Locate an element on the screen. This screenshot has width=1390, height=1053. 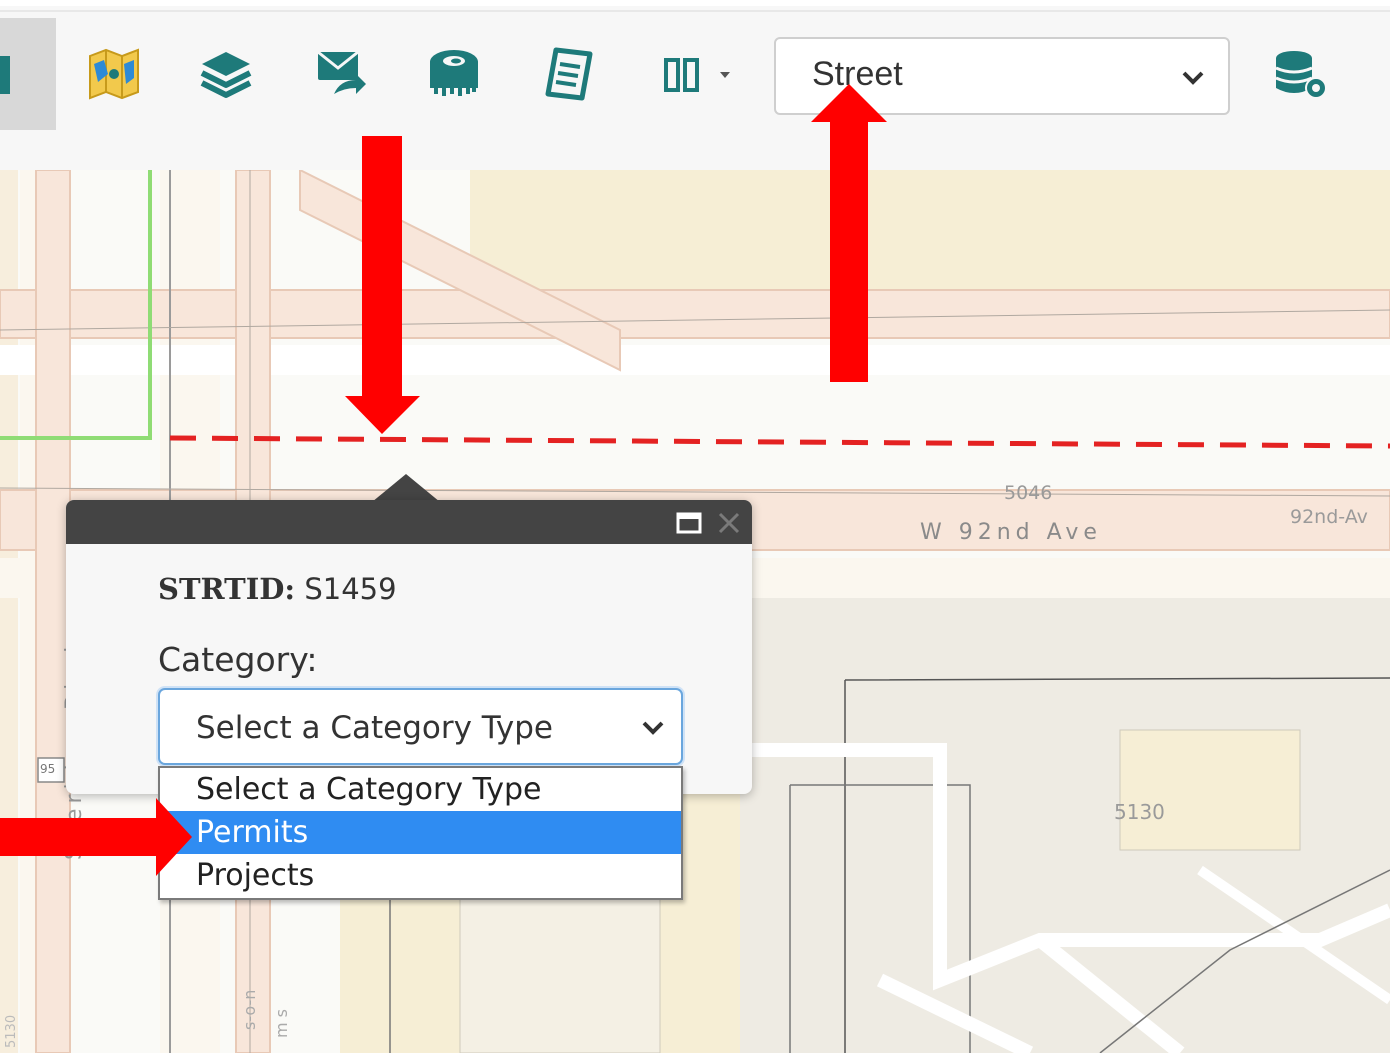
field-value: S1459 is located at coordinates (350, 589).